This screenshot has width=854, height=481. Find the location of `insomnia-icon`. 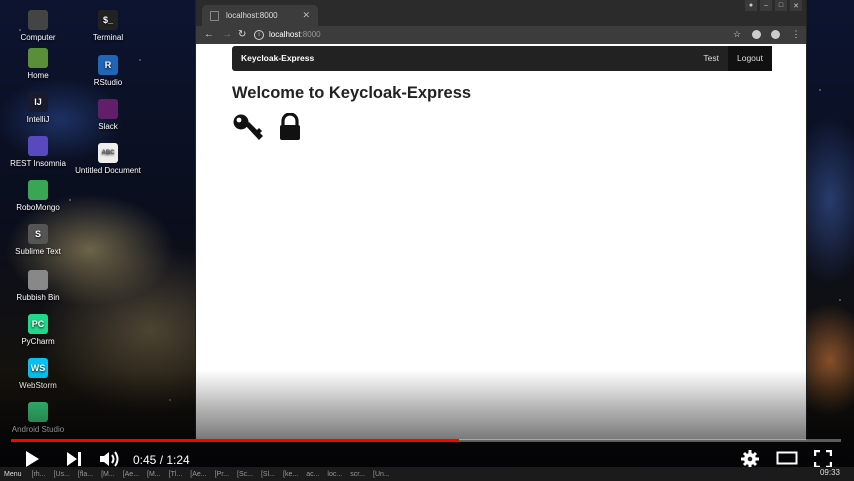

insomnia-icon is located at coordinates (38, 146).